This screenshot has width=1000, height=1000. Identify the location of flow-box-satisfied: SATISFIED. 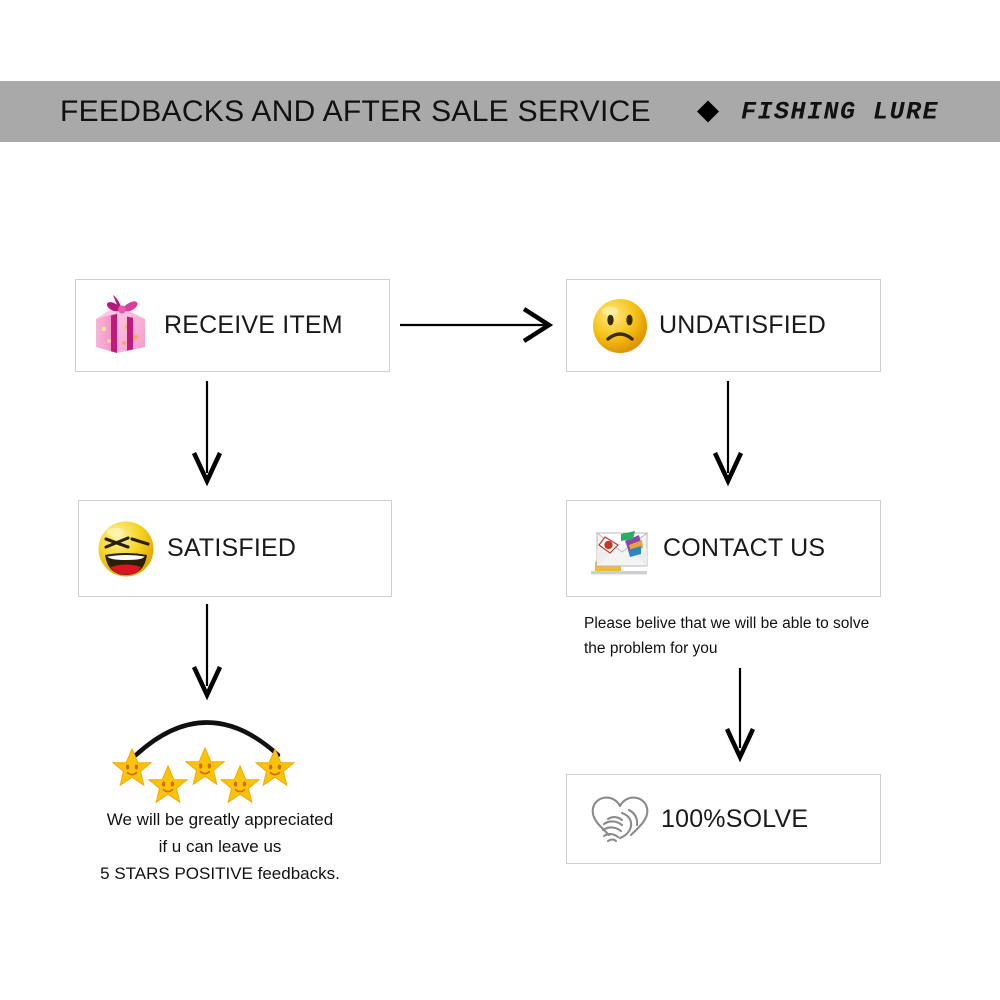
(235, 548).